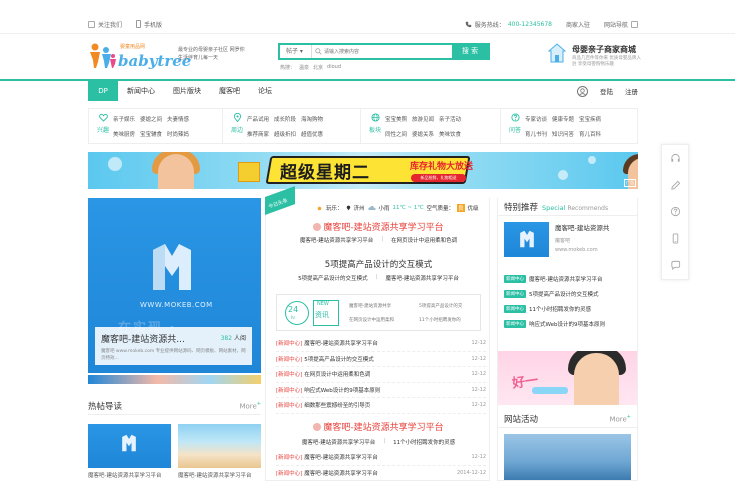  Describe the element at coordinates (258, 135) in the screenshot. I see `category-link: 推荐商家` at that location.